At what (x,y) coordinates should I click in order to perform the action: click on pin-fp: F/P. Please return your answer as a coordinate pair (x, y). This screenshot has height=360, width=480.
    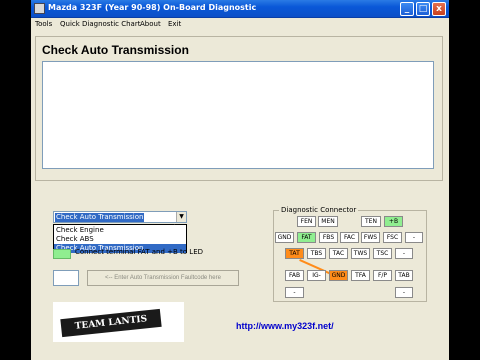
    Looking at the image, I should click on (382, 275).